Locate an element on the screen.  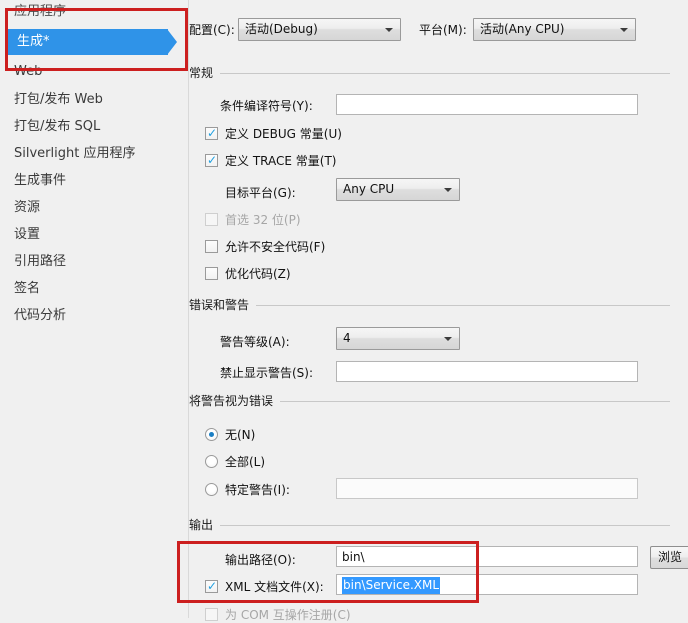
sidebar-item-label: 引用路径 is located at coordinates (40, 261).